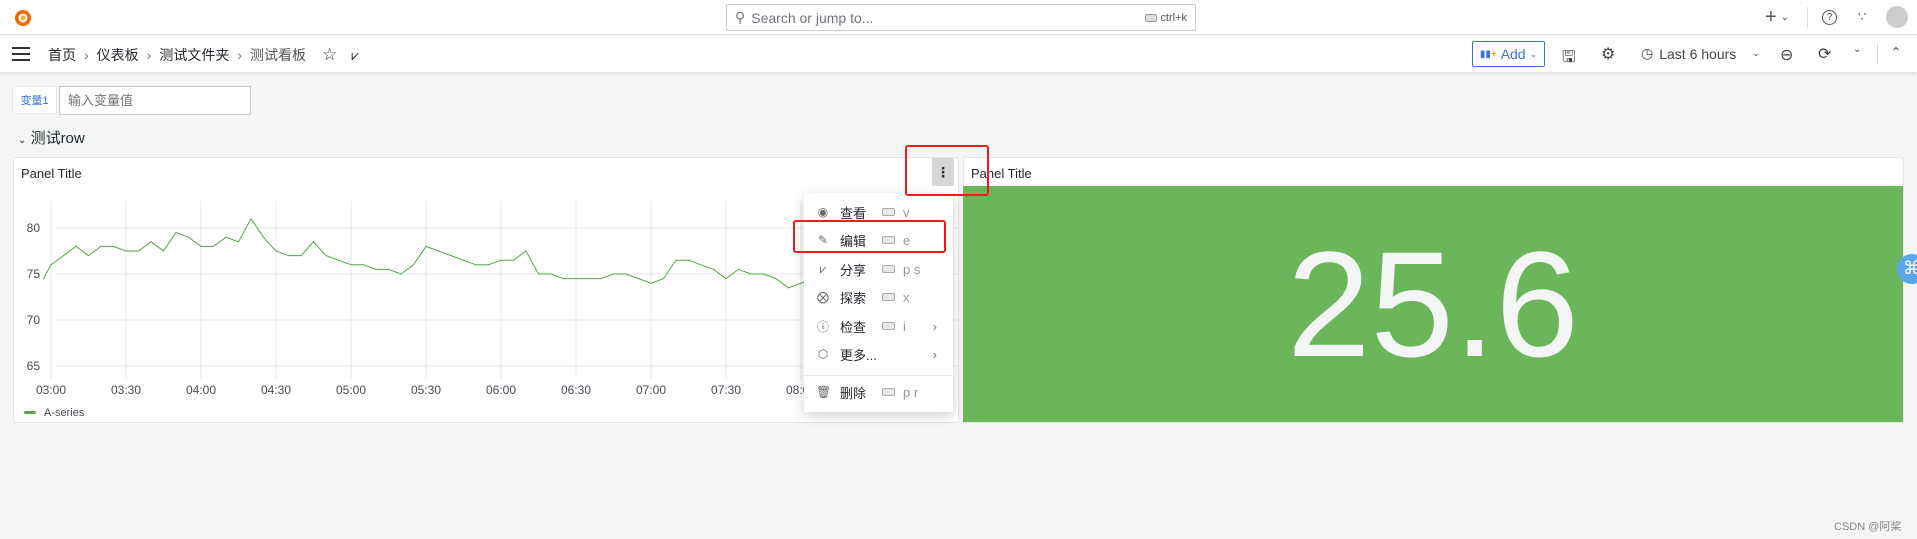  What do you see at coordinates (276, 390) in the screenshot?
I see `x-tick-label: 04:30` at bounding box center [276, 390].